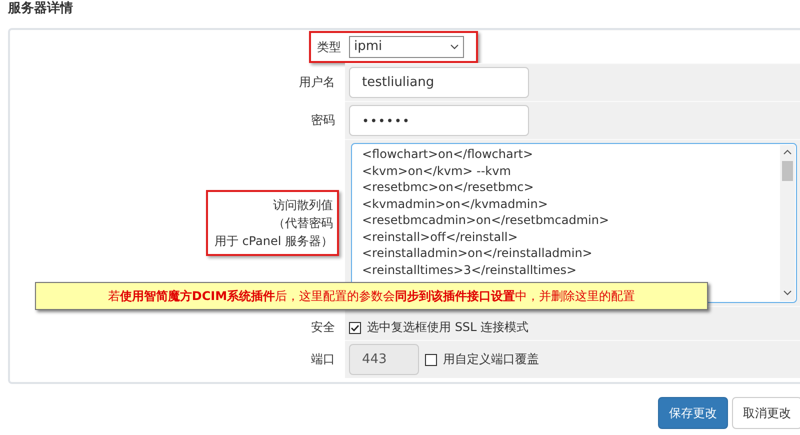  Describe the element at coordinates (371, 296) in the screenshot. I see `note-tooltip: 若使用智简魔方DCIM系统插件后，这里配置的参数会同步到该插件接口设置中，并删除这里的配置` at that location.